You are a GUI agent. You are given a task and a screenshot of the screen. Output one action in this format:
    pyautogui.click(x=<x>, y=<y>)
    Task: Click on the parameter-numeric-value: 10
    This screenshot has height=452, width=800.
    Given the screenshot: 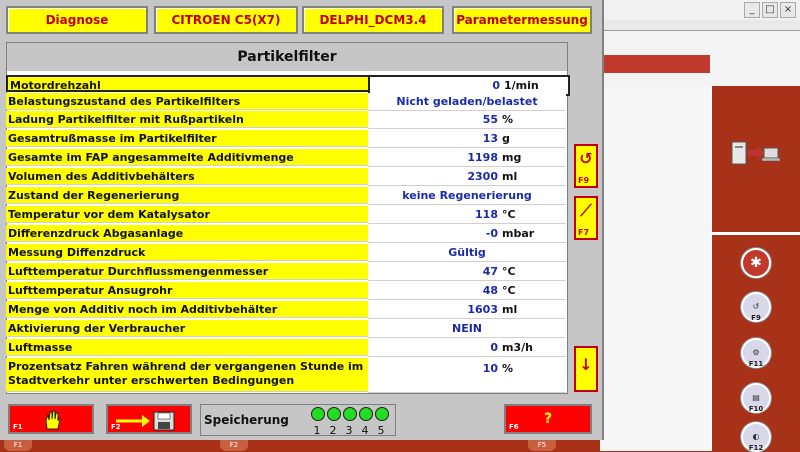 What is the action you would take?
    pyautogui.click(x=490, y=368)
    